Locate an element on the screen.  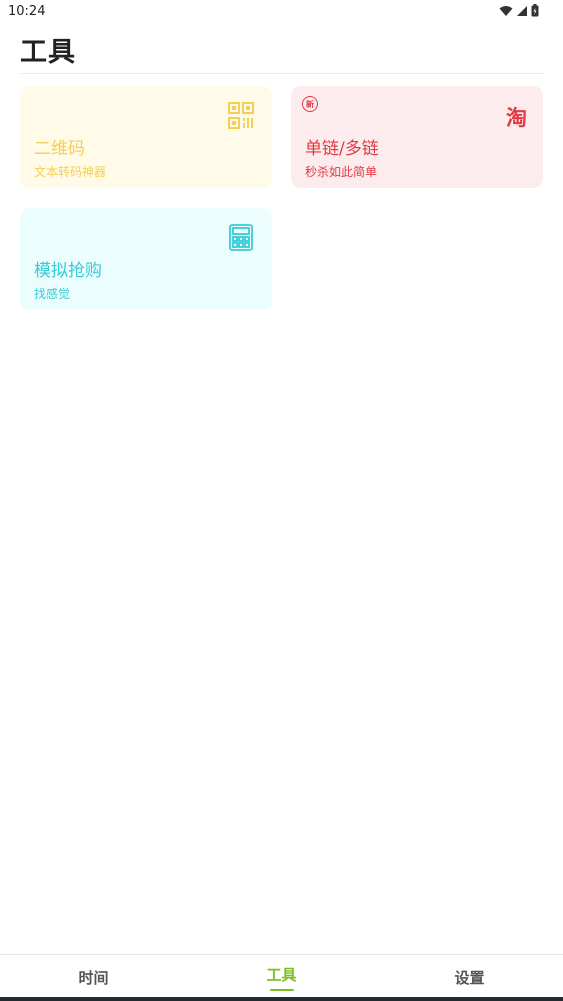
active-tab-indicator is located at coordinates (281, 989).